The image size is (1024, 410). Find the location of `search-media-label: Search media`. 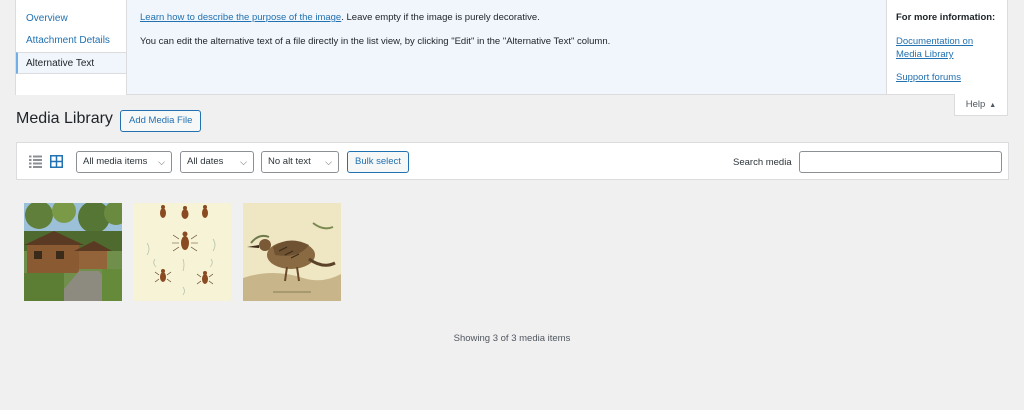

search-media-label: Search media is located at coordinates (762, 162).